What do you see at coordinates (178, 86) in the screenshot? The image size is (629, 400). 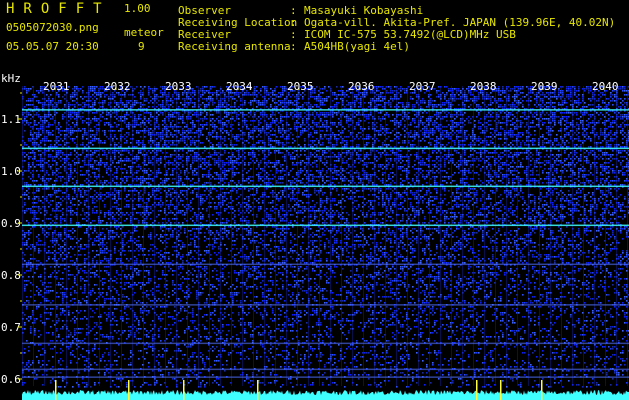 I see `x-tick-label: 2033` at bounding box center [178, 86].